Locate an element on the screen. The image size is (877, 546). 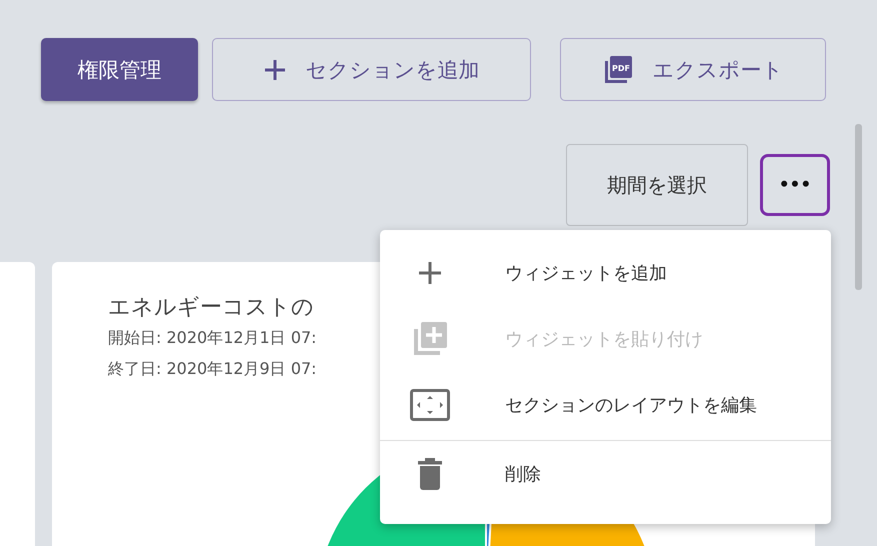
frame-arrows-icon is located at coordinates (430, 405).